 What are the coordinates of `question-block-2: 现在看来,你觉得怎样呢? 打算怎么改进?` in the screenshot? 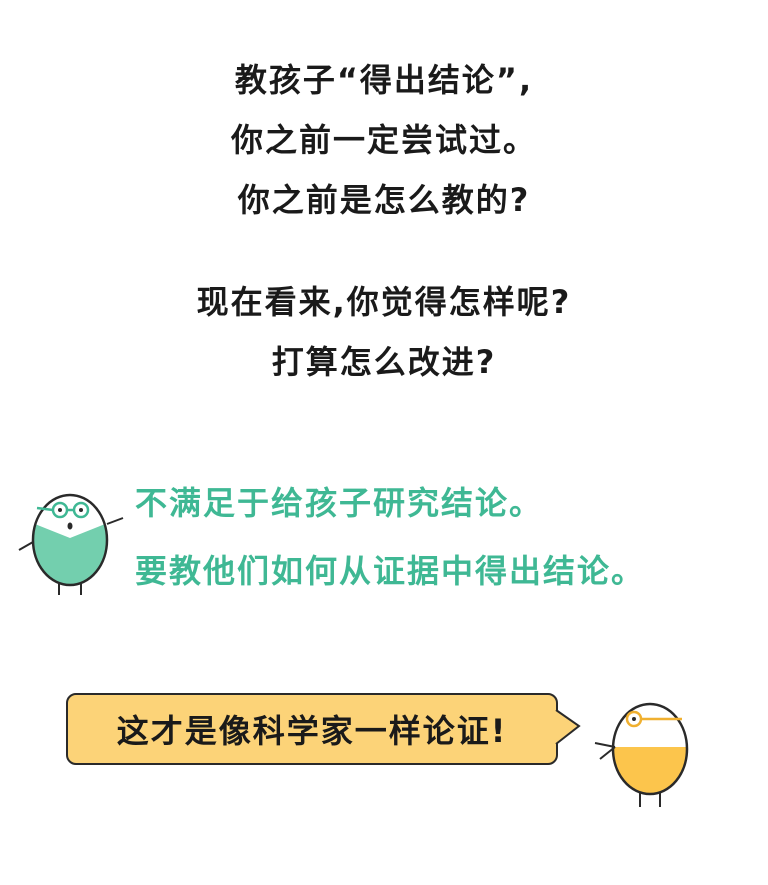 It's located at (384, 332).